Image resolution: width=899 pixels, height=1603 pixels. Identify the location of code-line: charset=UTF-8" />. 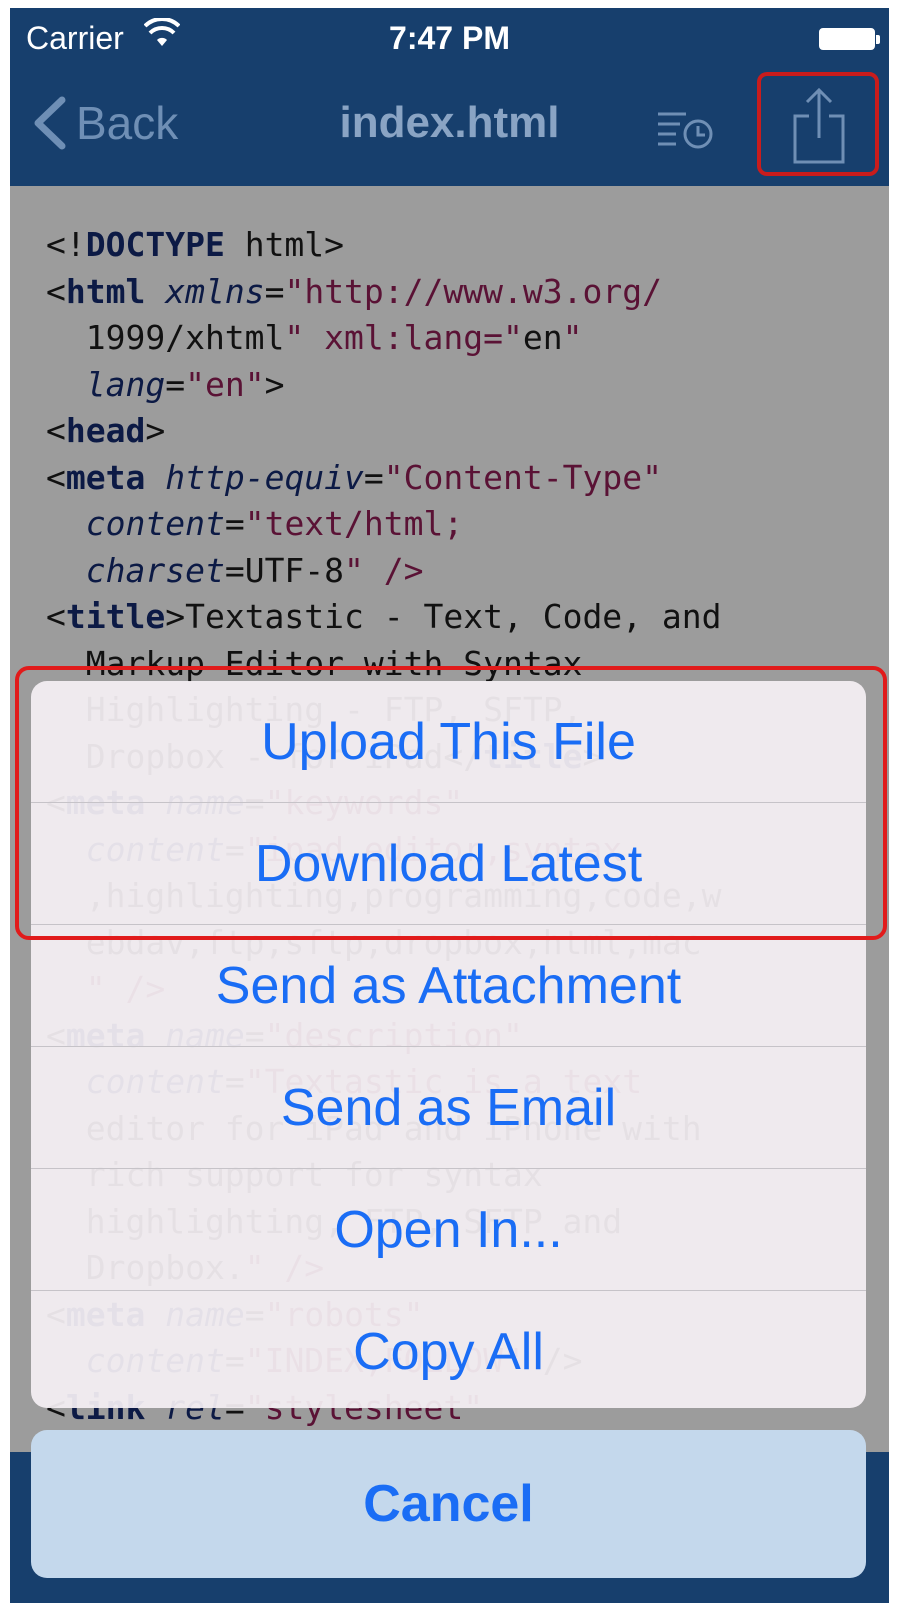
(254, 570).